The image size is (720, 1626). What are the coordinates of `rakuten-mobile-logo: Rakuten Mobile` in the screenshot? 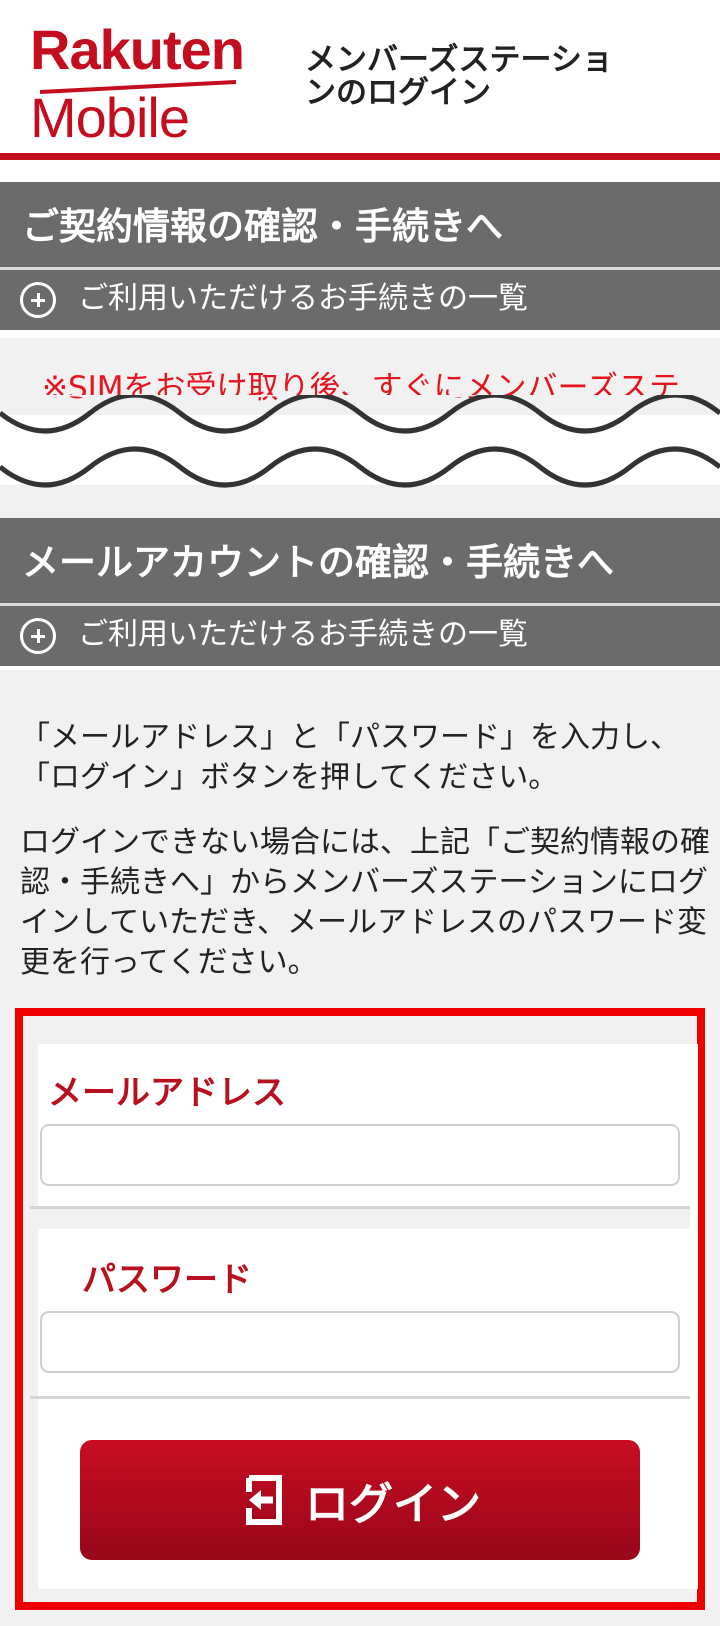 It's located at (145, 83).